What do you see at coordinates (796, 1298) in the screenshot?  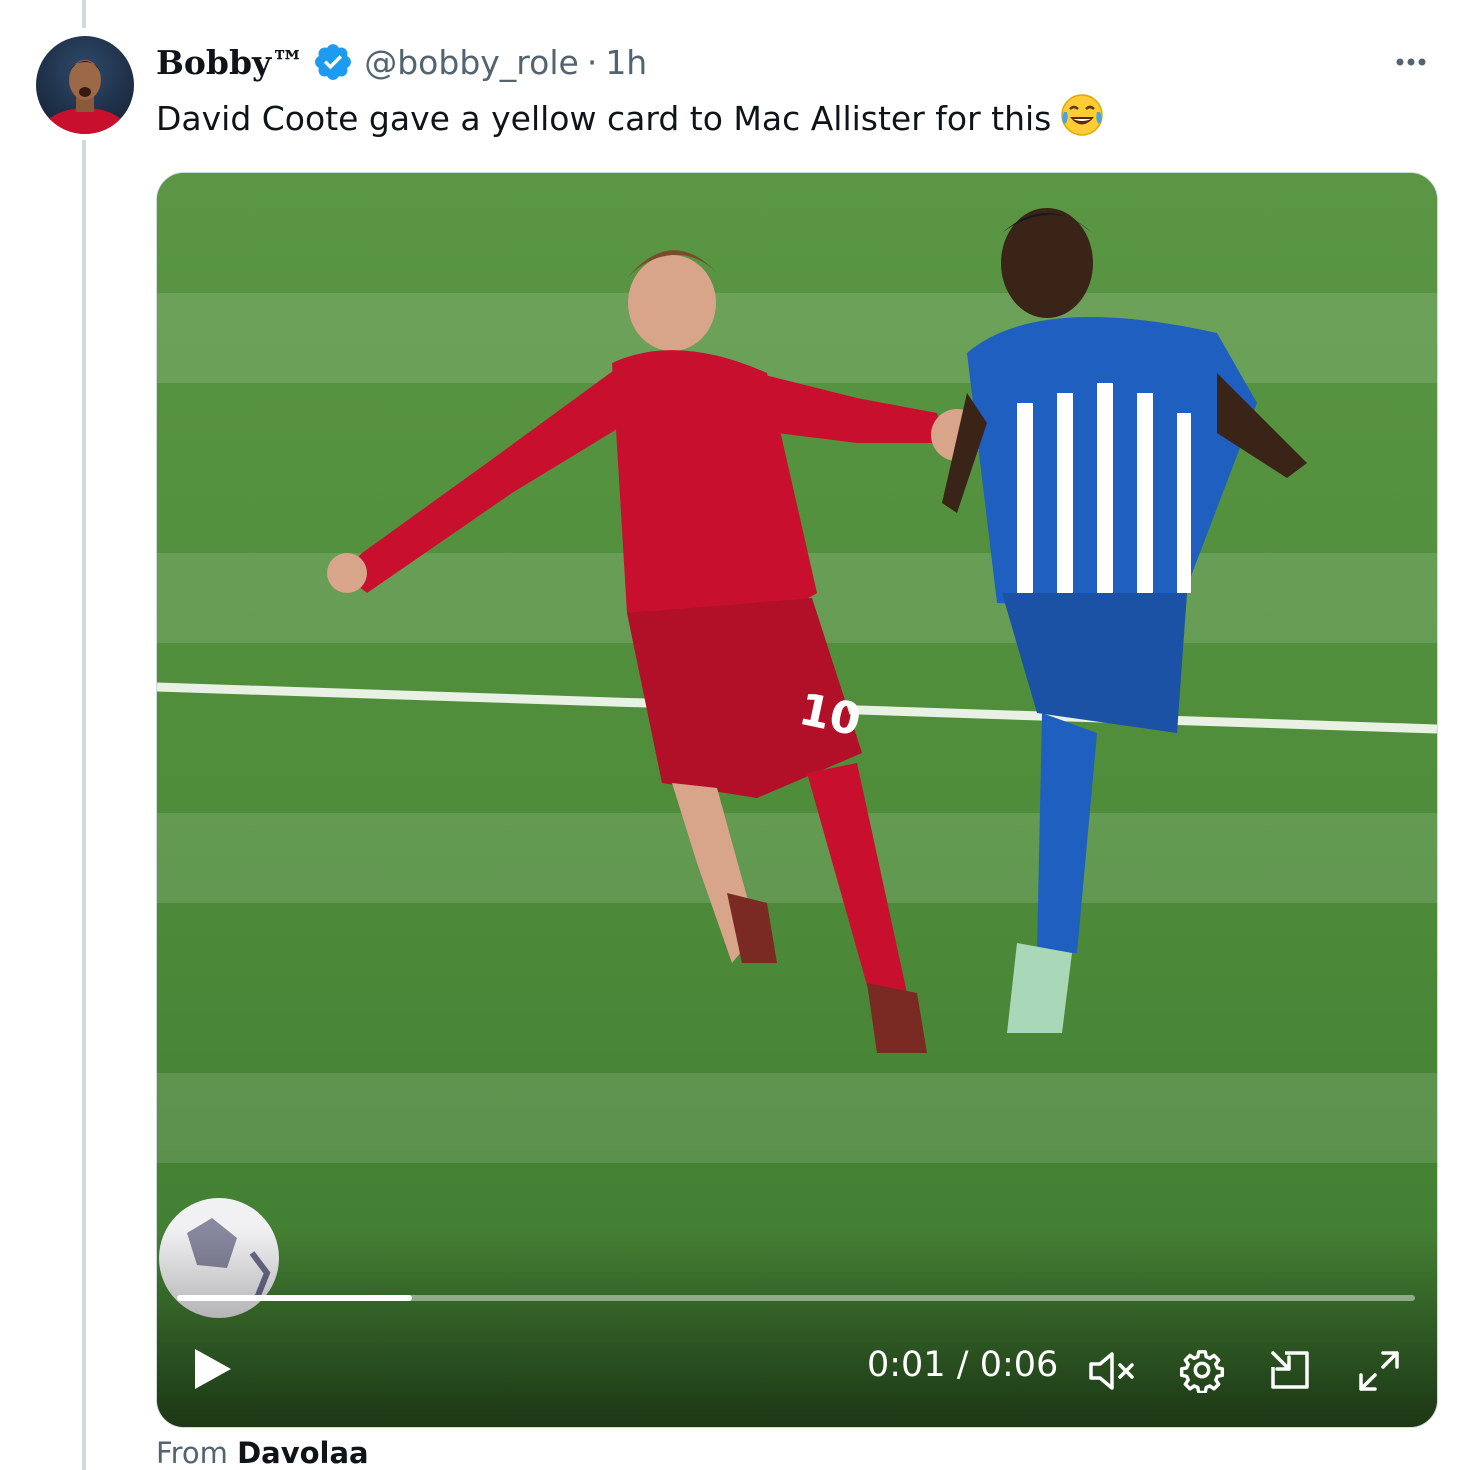 I see `progress-bar` at bounding box center [796, 1298].